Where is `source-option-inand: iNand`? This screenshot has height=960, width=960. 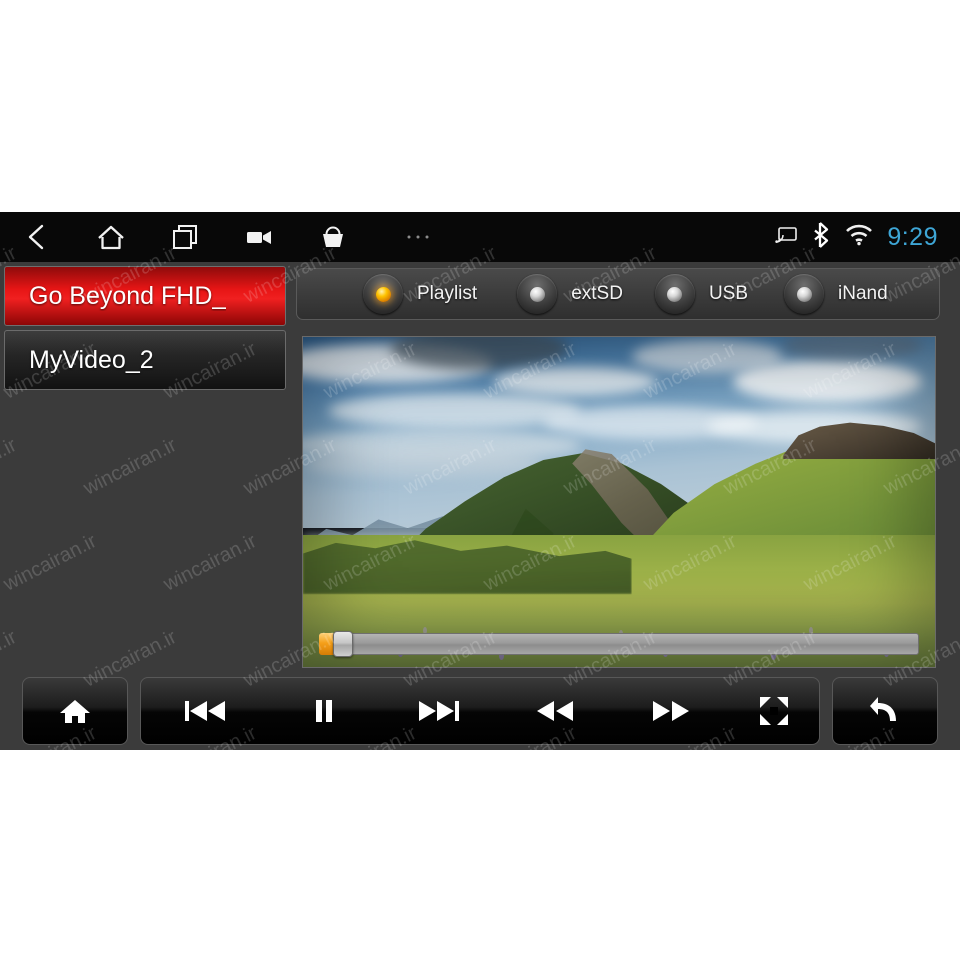 source-option-inand: iNand is located at coordinates (839, 294).